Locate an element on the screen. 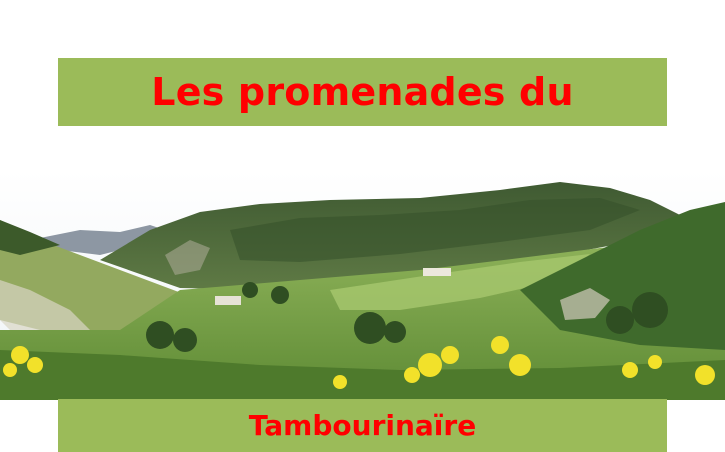 The width and height of the screenshot is (725, 452). subtitle-banner: Tambourinaïre is located at coordinates (362, 425).